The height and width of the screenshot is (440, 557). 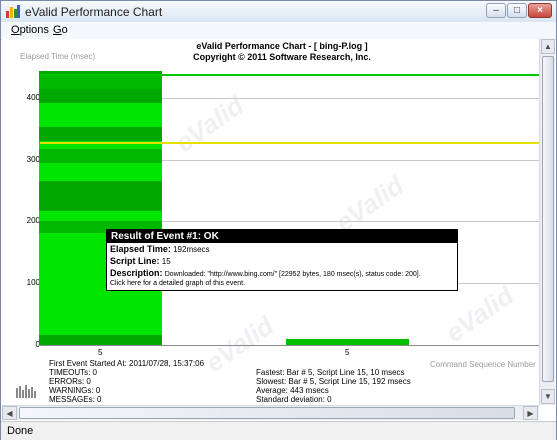 What do you see at coordinates (27, 391) in the screenshot?
I see `mini-chart-icon` at bounding box center [27, 391].